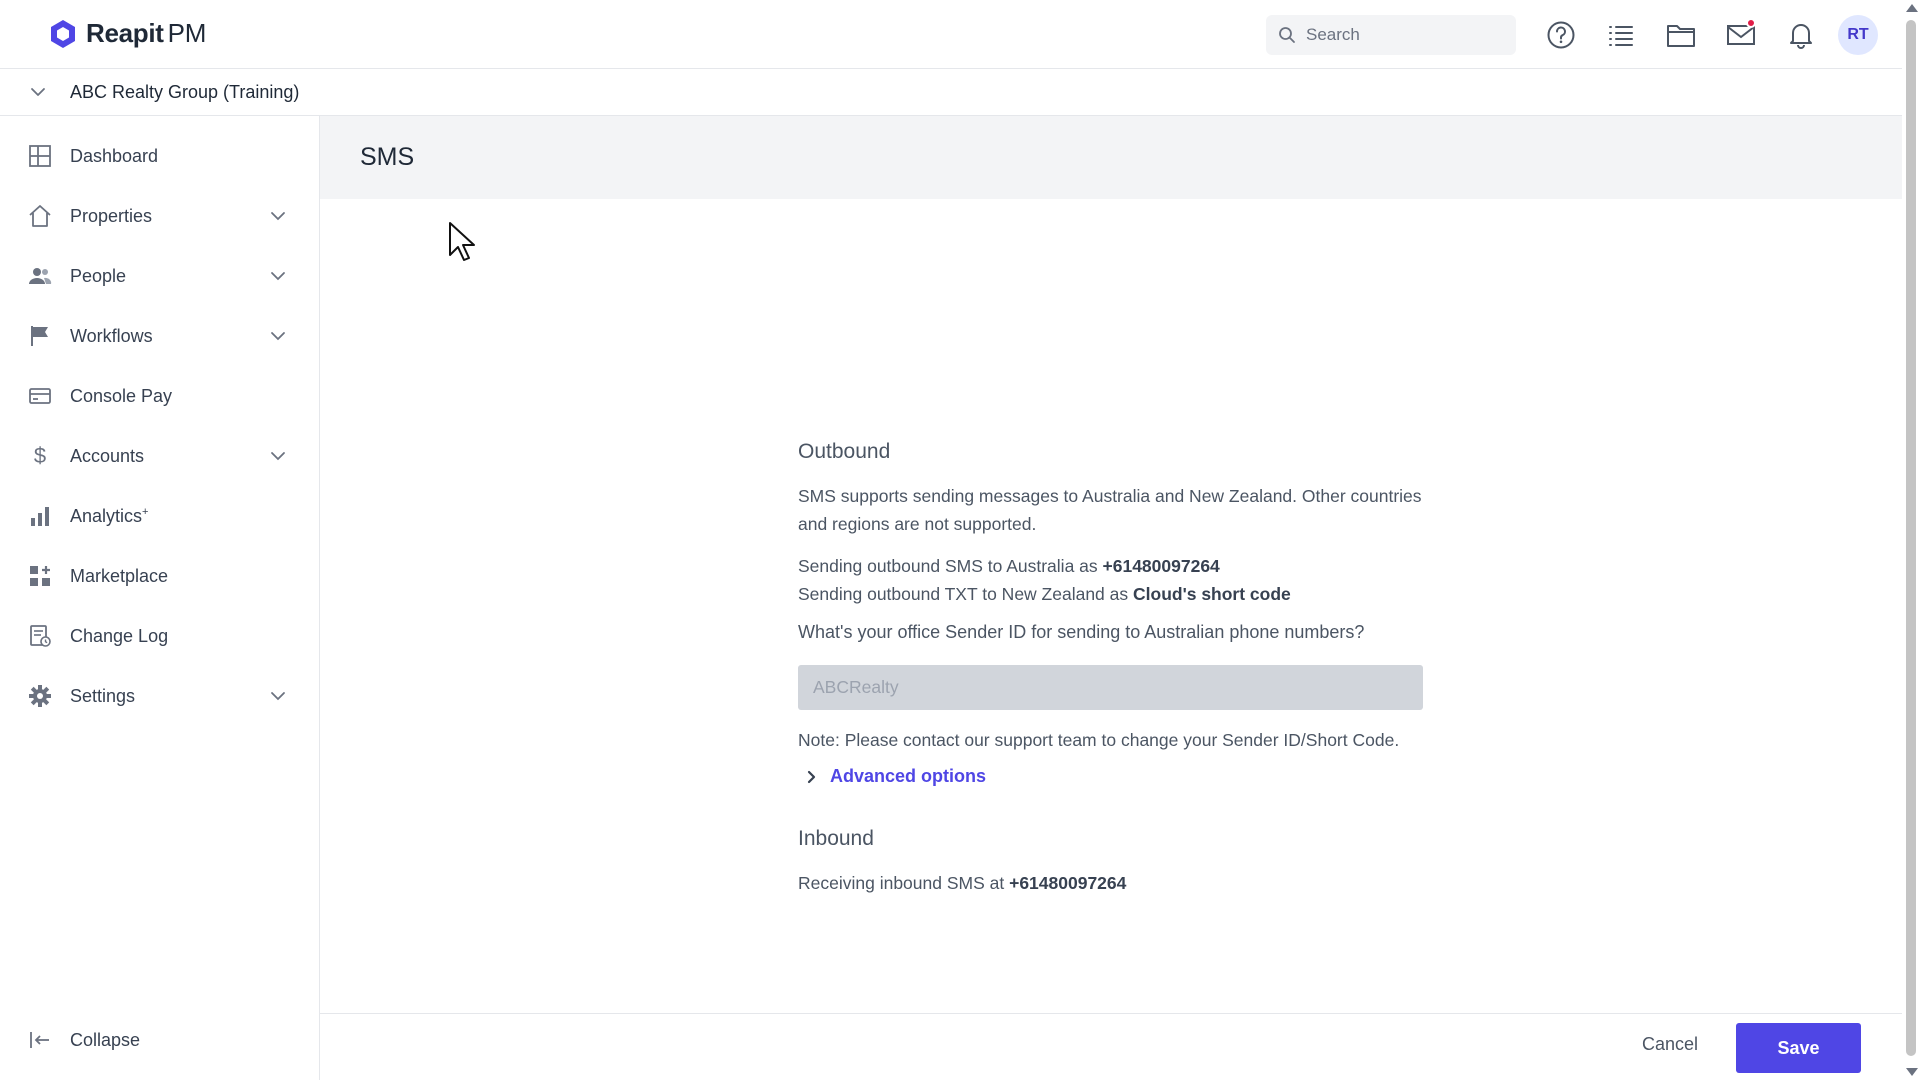  I want to click on folder-icon, so click(1681, 36).